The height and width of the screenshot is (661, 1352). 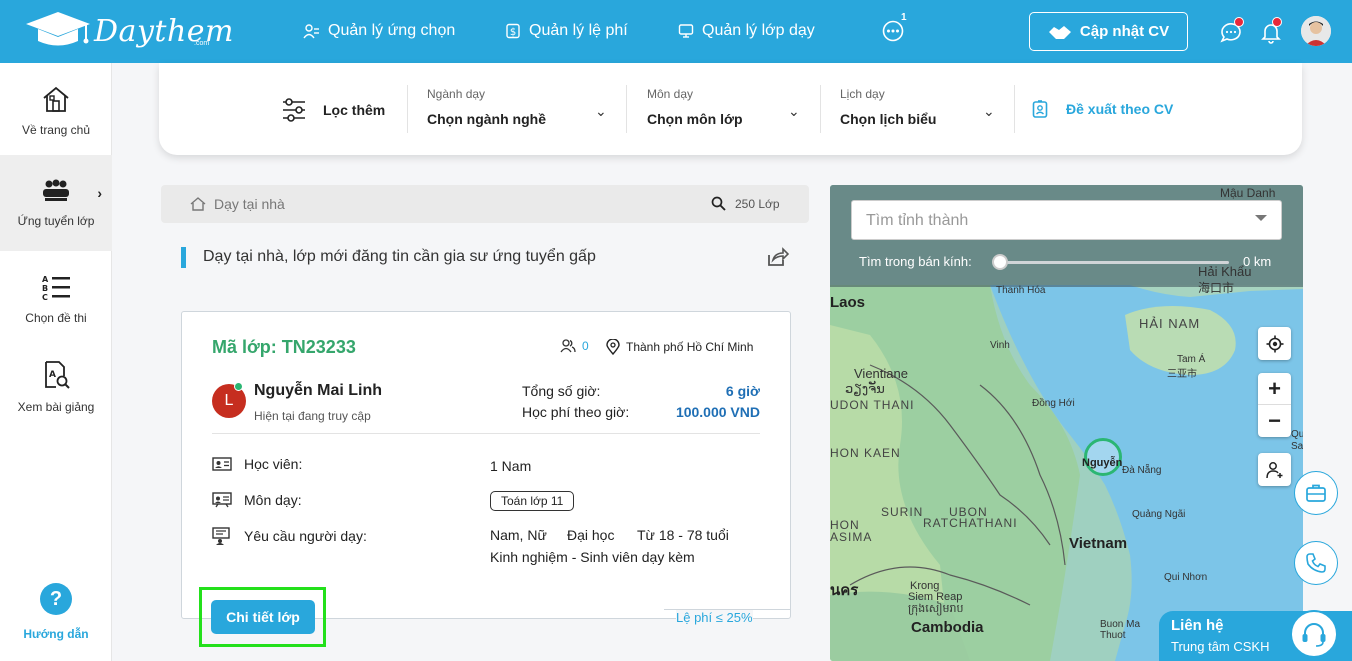 I want to click on brand-name: Daythem, so click(x=164, y=31).